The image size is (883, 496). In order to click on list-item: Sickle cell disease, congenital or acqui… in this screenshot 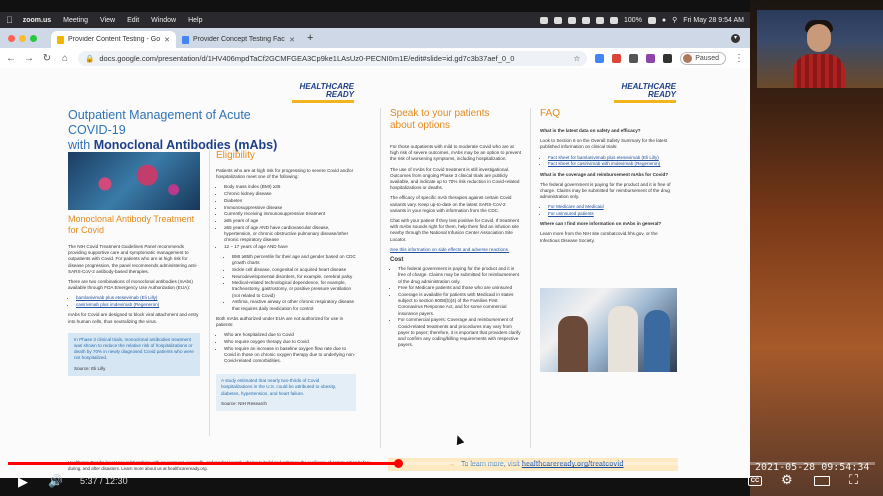, I will do `click(294, 270)`.